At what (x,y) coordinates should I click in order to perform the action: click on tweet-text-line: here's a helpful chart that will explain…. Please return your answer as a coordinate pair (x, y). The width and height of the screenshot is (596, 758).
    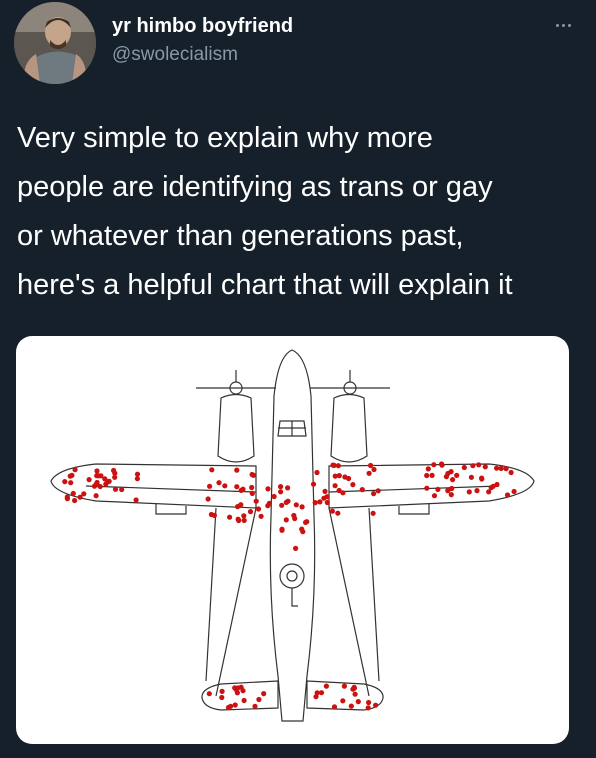
    Looking at the image, I should click on (265, 285).